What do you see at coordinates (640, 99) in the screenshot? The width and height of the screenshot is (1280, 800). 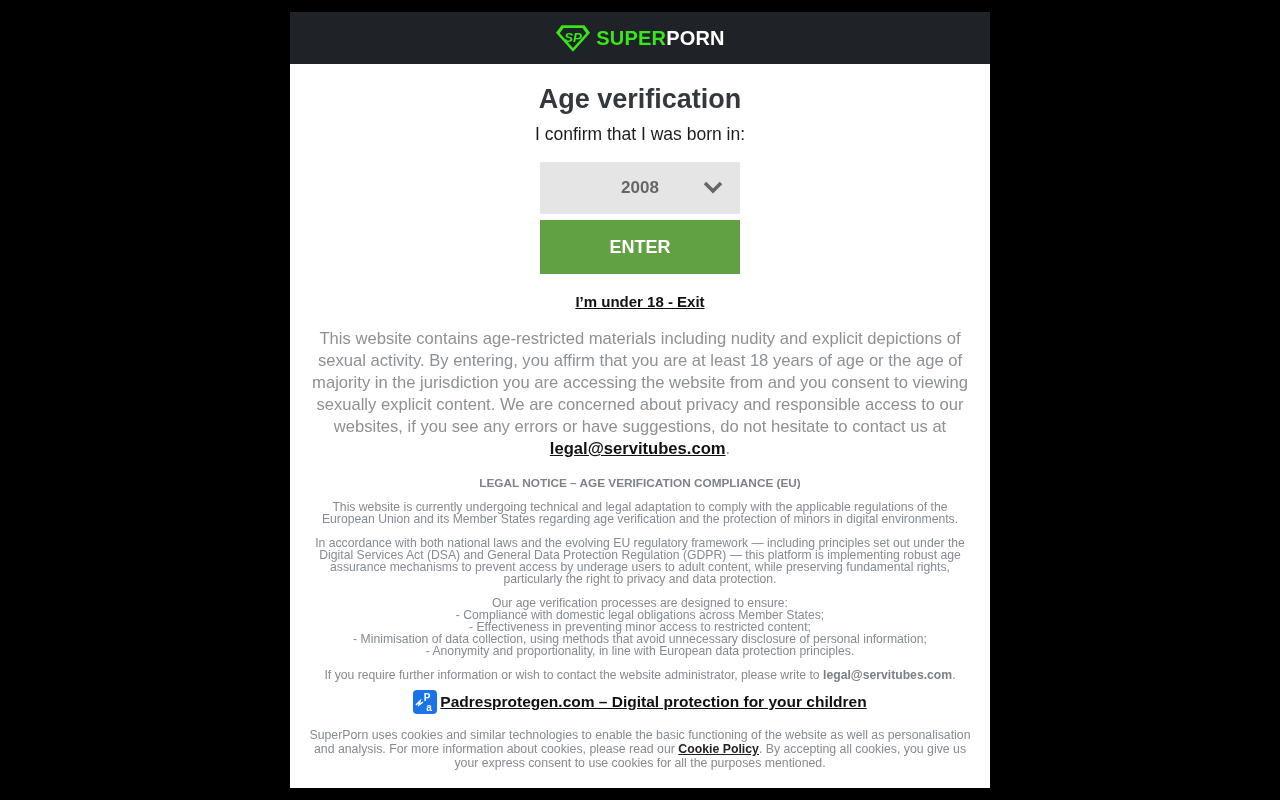 I see `dialog-title: Age verification` at bounding box center [640, 99].